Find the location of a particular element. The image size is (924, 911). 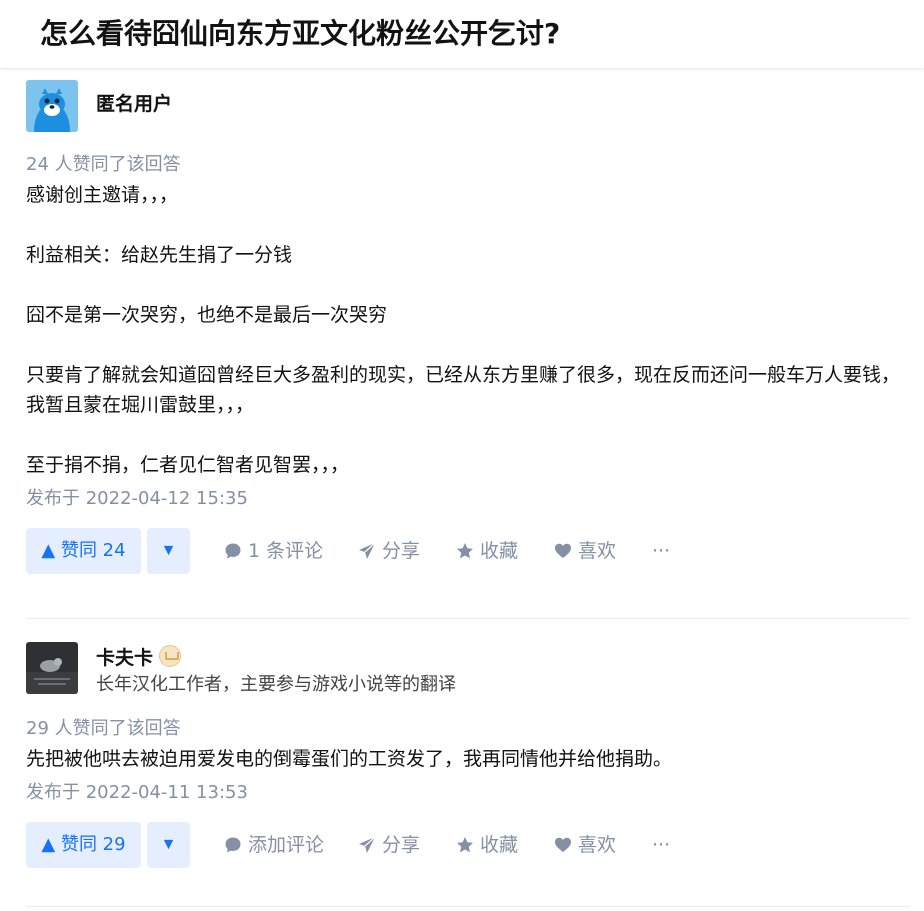

vote-count-meta: 29 人赞同了该回答 is located at coordinates (103, 728).